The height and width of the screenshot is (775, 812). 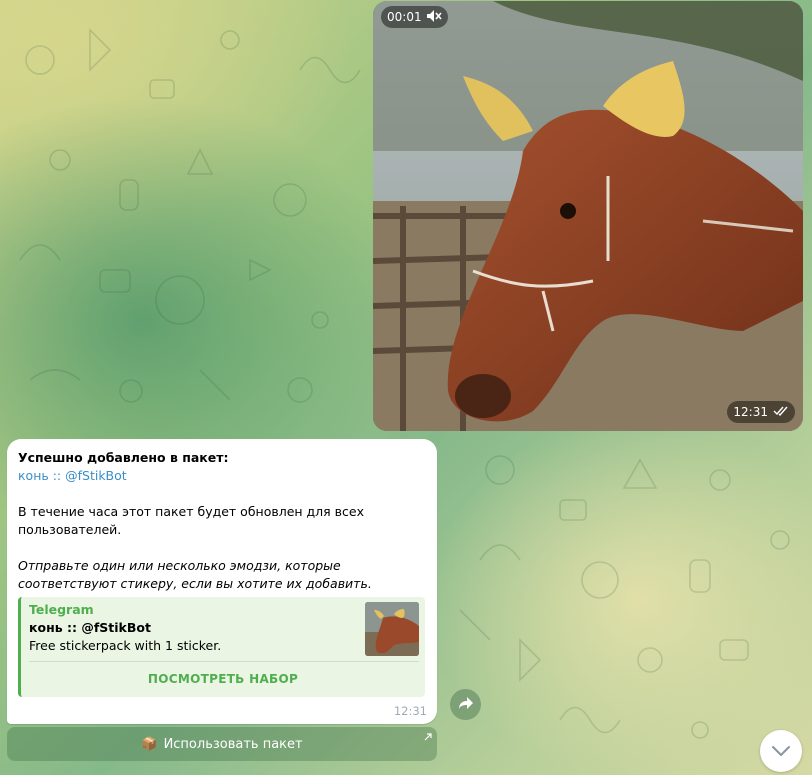 I want to click on video-elapsed: 00:01, so click(x=404, y=17).